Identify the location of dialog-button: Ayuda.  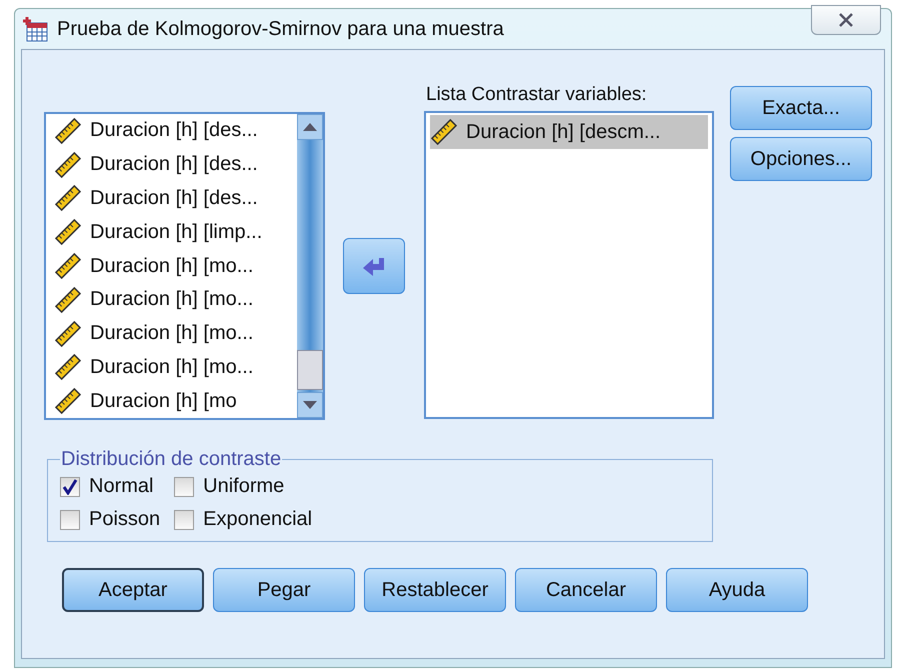
(737, 590).